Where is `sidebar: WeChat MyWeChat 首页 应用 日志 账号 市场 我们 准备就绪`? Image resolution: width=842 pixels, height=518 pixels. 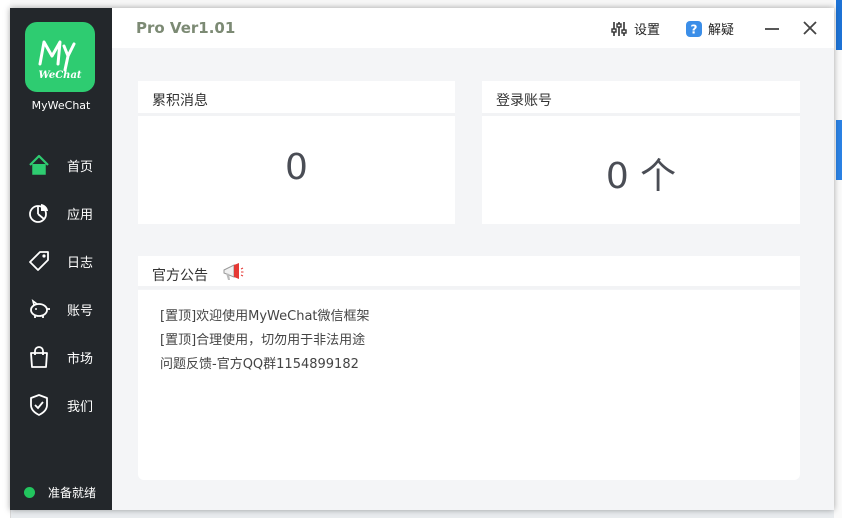 sidebar: WeChat MyWeChat 首页 应用 日志 账号 市场 我们 准备就绪 is located at coordinates (61, 259).